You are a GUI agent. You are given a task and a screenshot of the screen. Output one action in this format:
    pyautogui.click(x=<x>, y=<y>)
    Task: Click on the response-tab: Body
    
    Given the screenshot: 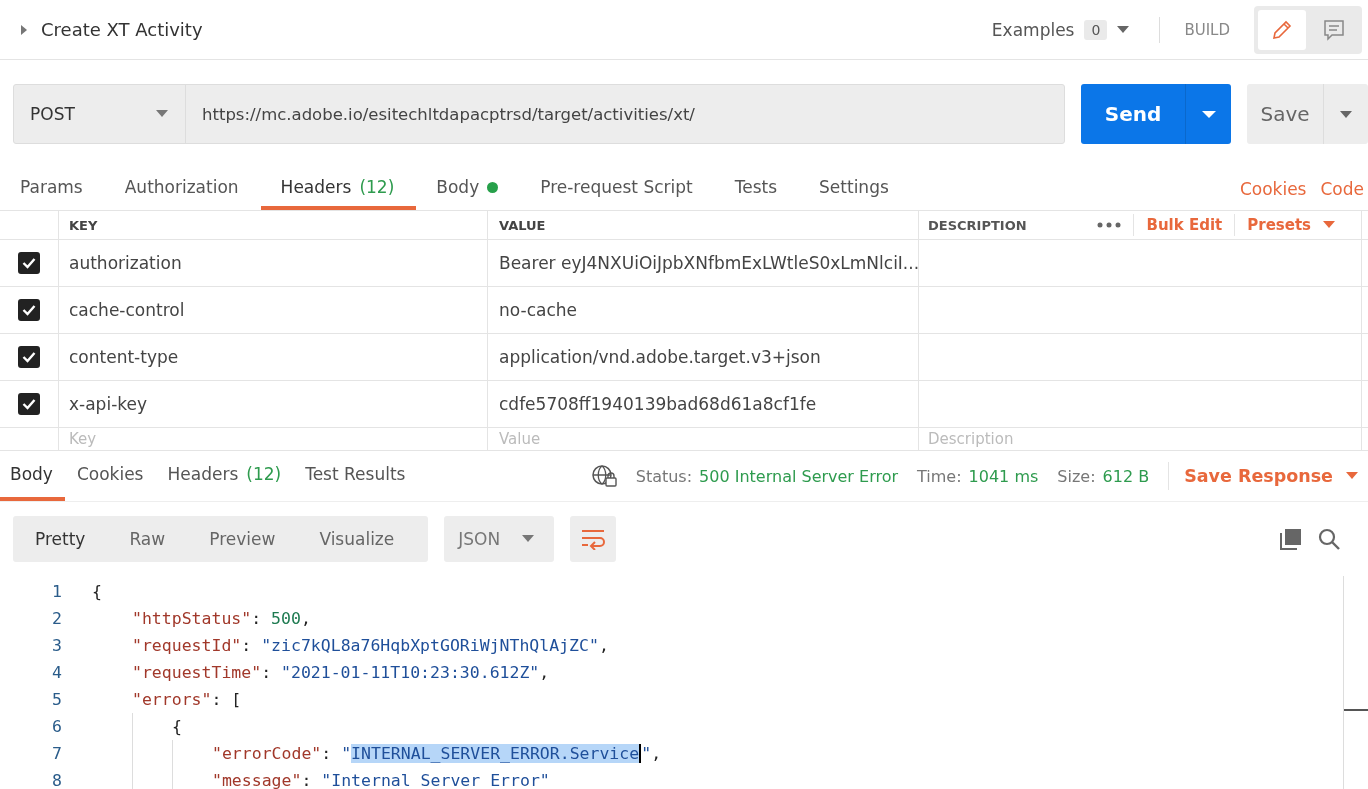 What is the action you would take?
    pyautogui.click(x=32, y=476)
    